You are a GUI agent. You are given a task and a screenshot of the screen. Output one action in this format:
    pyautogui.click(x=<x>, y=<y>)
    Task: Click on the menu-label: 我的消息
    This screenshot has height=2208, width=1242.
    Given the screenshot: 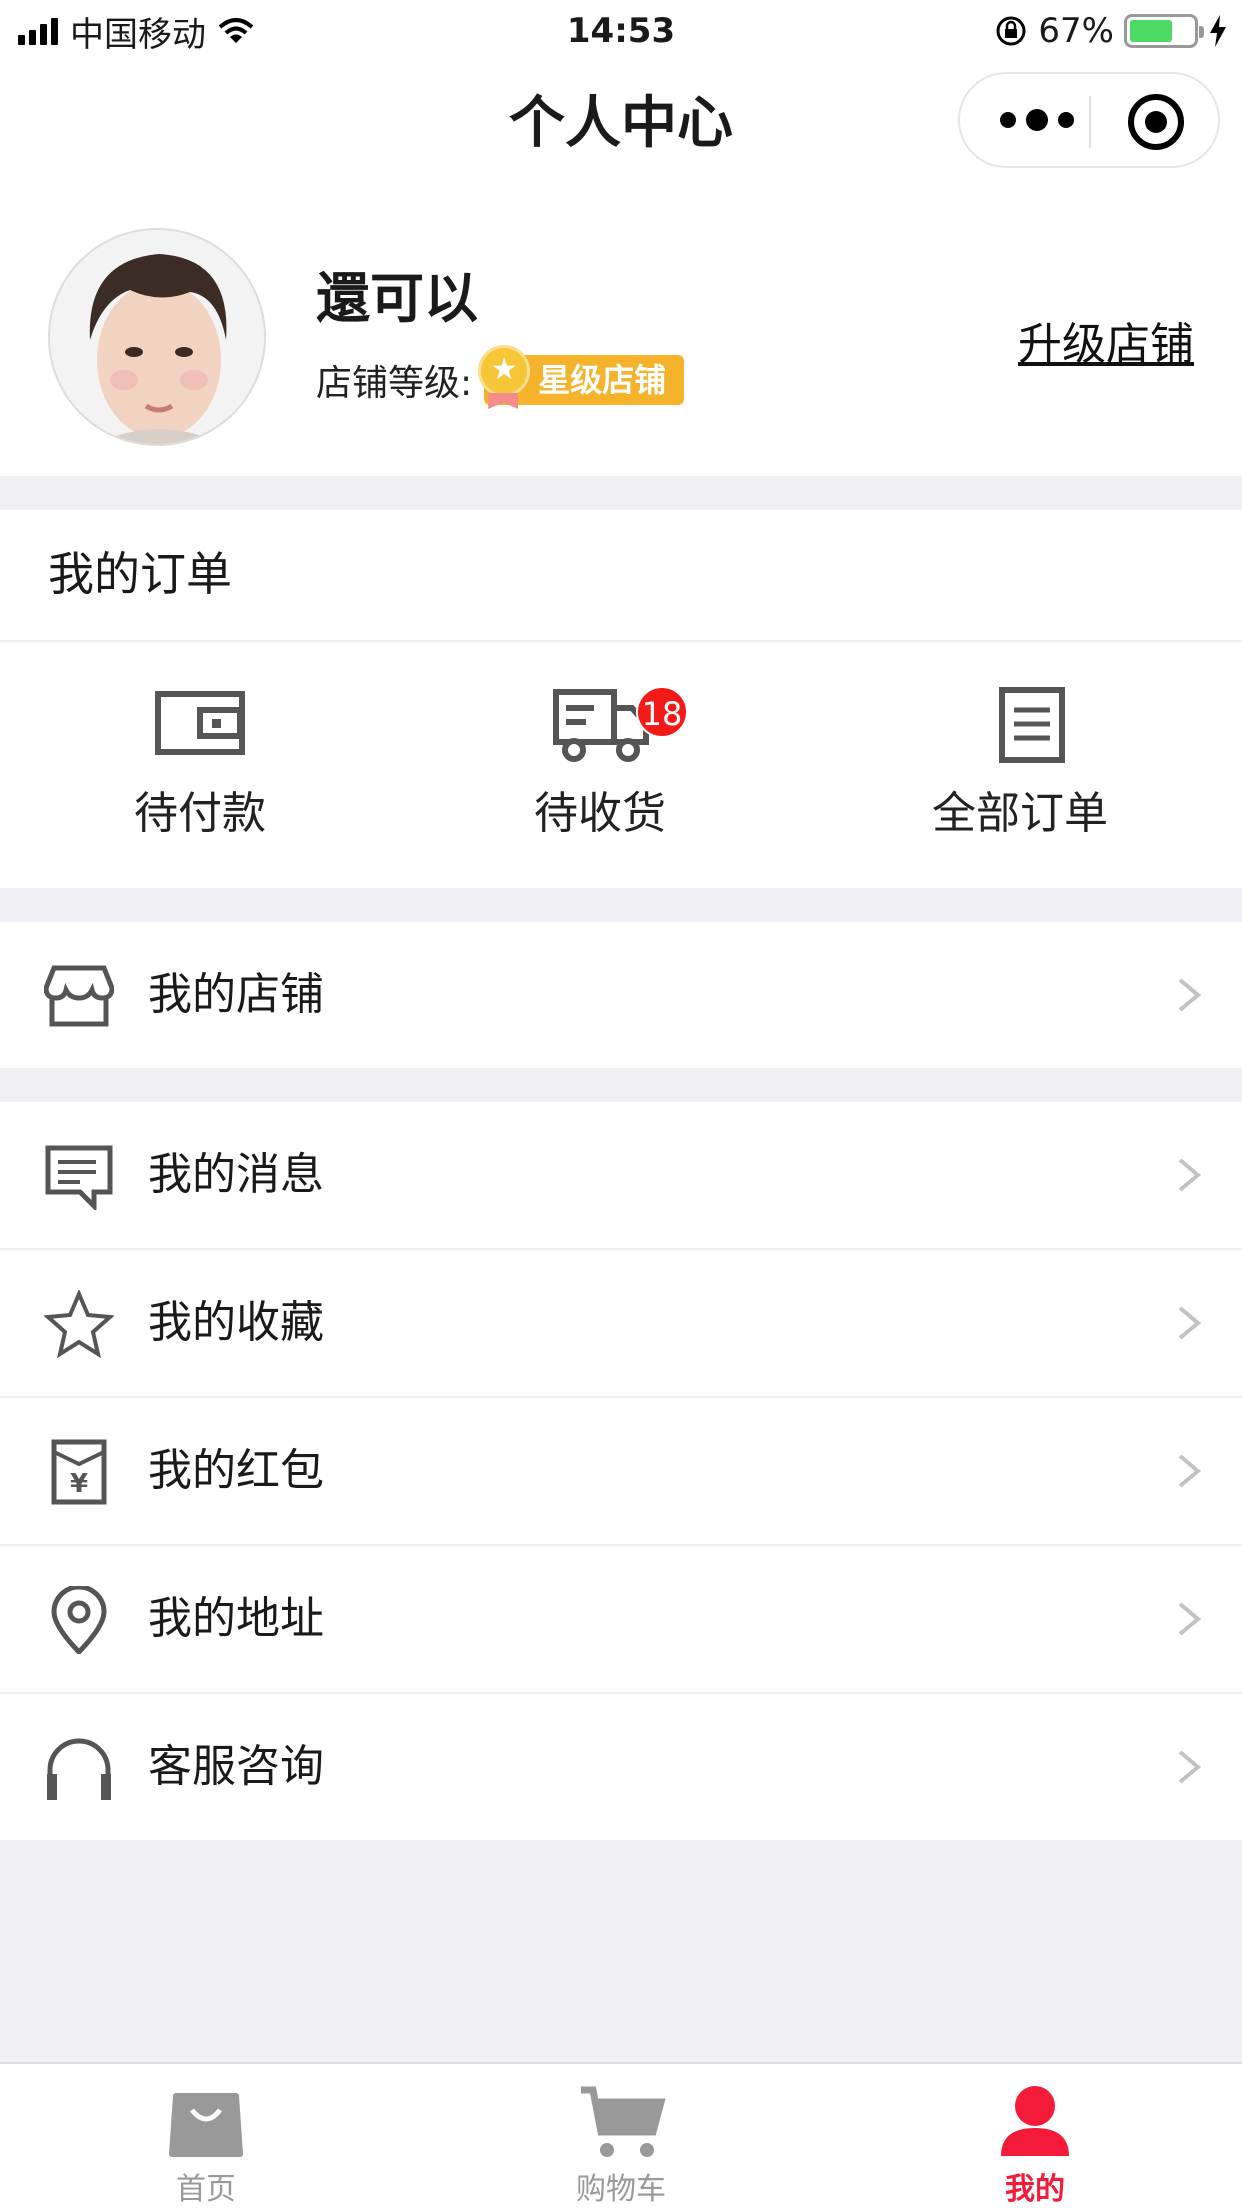 What is the action you would take?
    pyautogui.click(x=236, y=1174)
    